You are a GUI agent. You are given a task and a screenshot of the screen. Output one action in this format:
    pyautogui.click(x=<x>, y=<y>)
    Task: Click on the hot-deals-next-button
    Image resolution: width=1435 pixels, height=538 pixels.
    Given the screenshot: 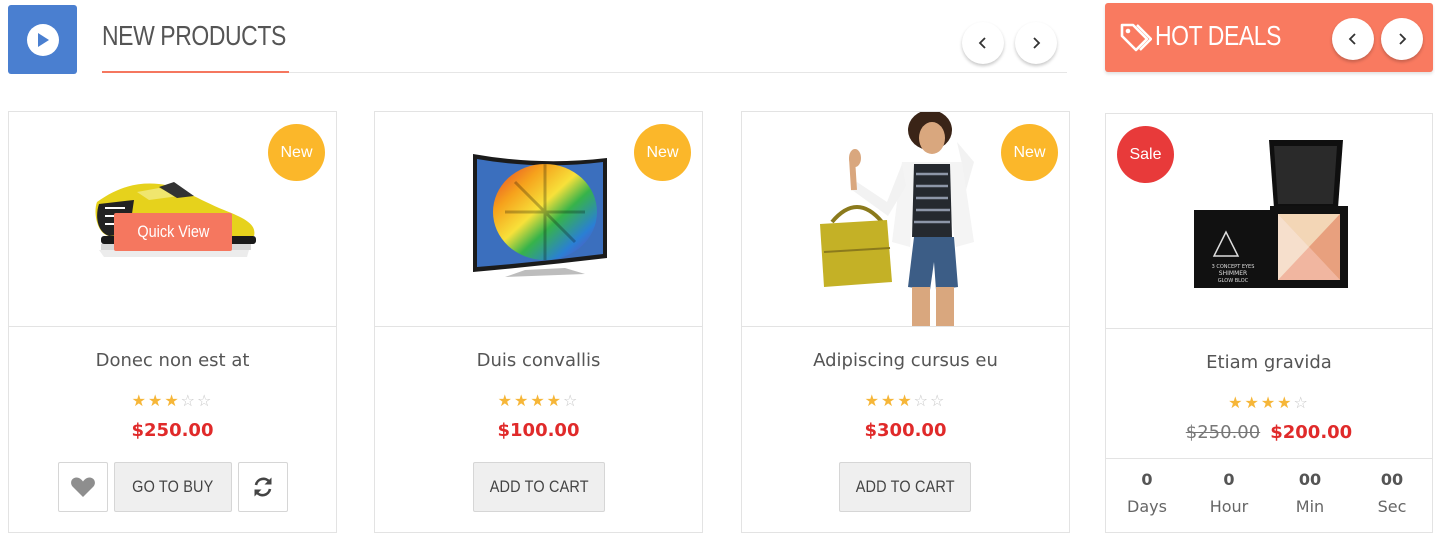 What is the action you would take?
    pyautogui.click(x=1402, y=39)
    